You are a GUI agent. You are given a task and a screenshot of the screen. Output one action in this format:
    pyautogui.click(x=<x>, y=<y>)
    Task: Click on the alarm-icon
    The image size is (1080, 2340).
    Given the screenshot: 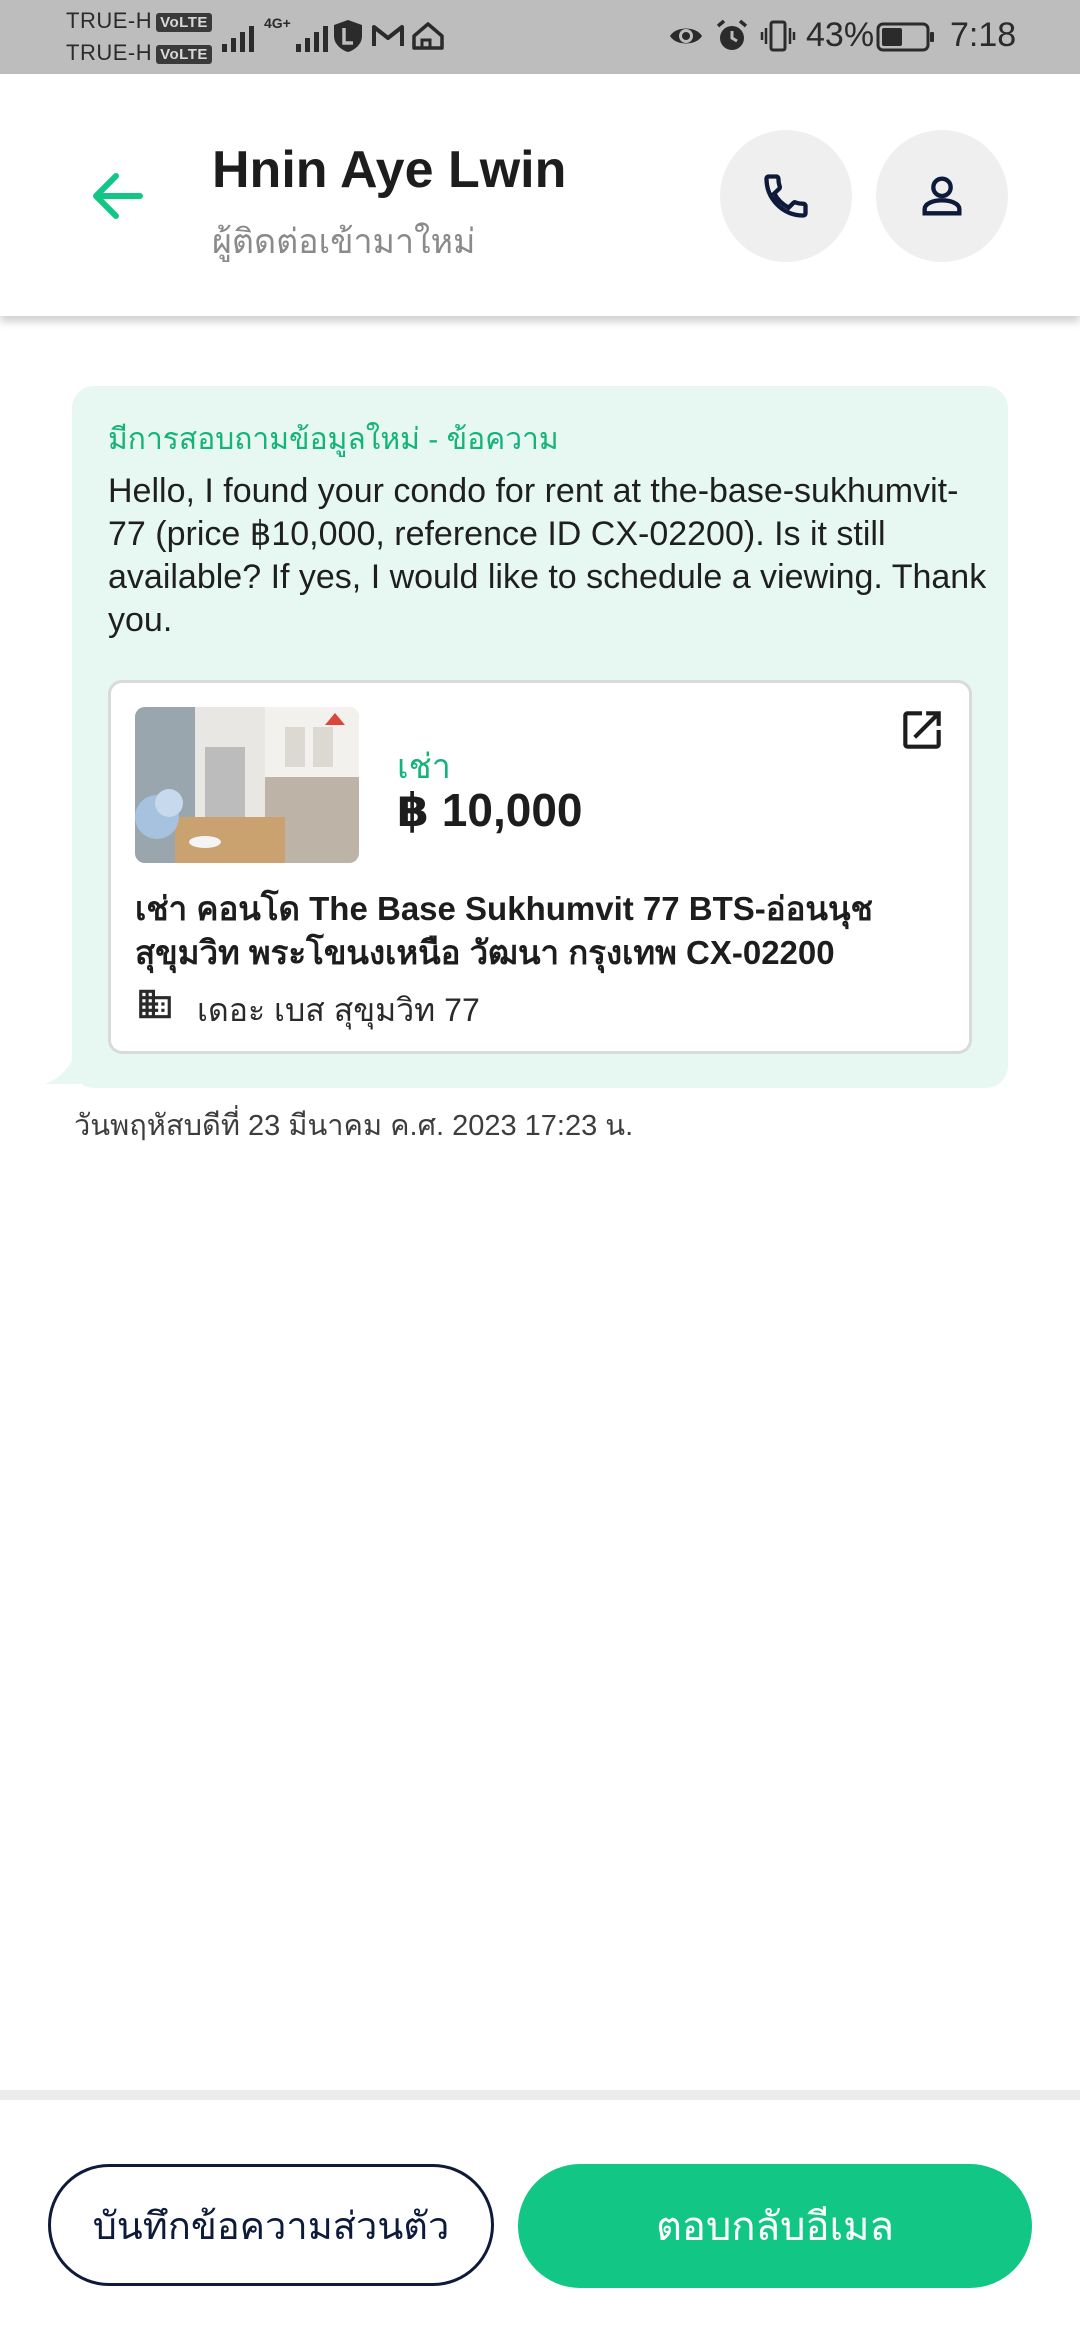 What is the action you would take?
    pyautogui.click(x=732, y=34)
    